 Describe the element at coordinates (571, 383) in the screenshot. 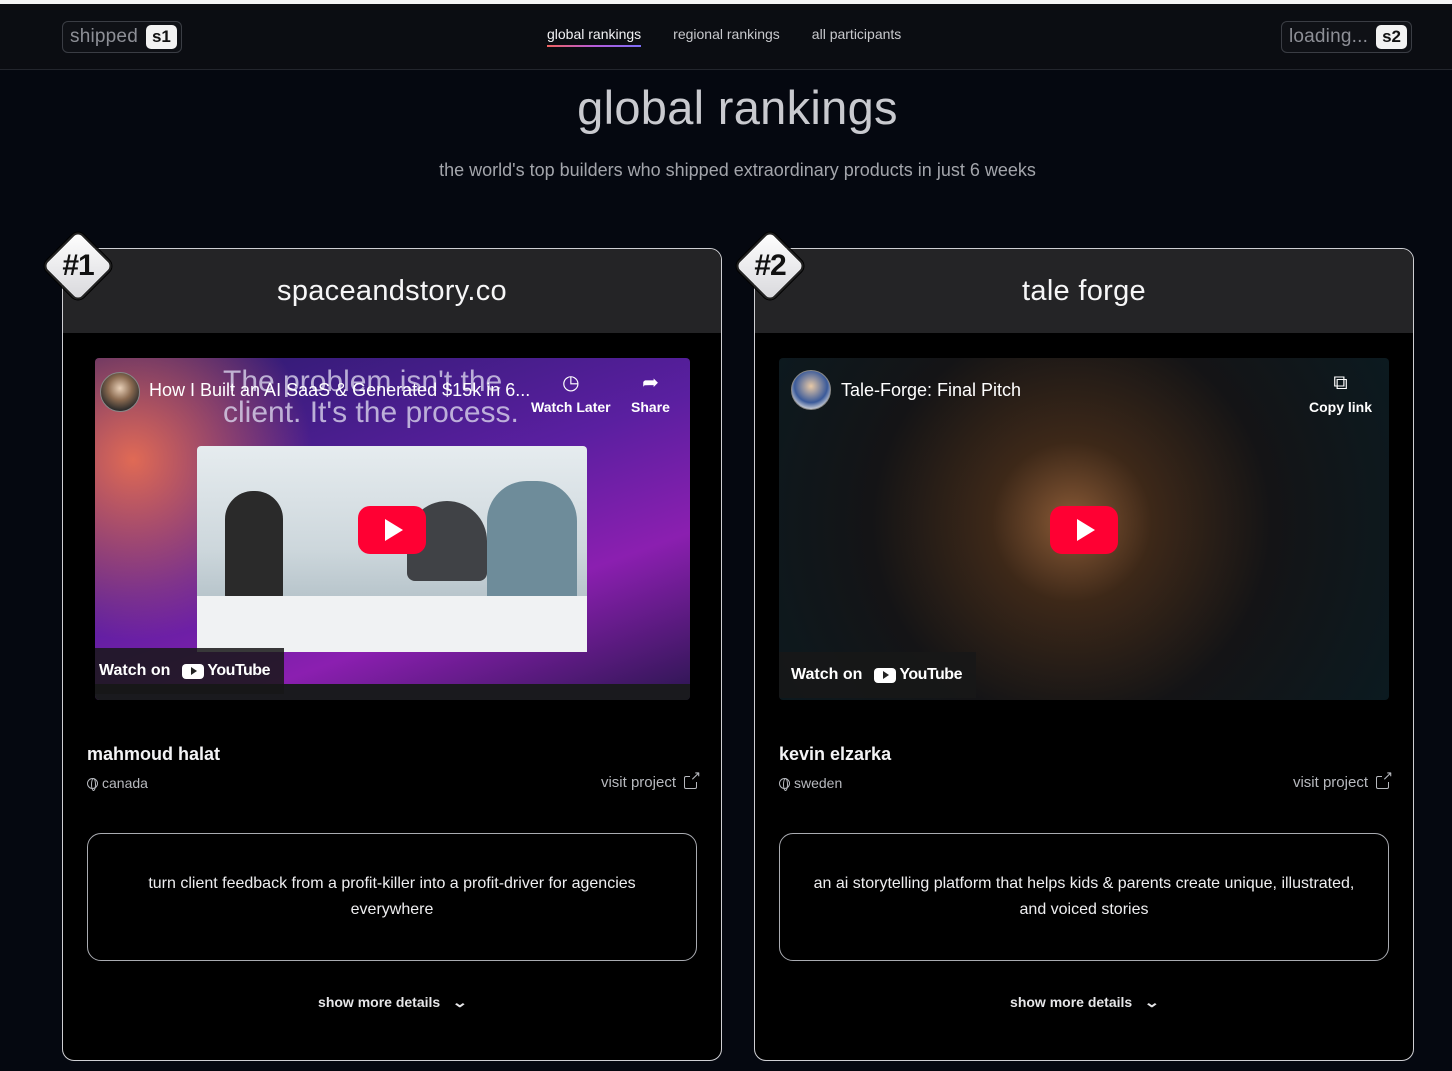

I see `clock-icon: ◷` at that location.